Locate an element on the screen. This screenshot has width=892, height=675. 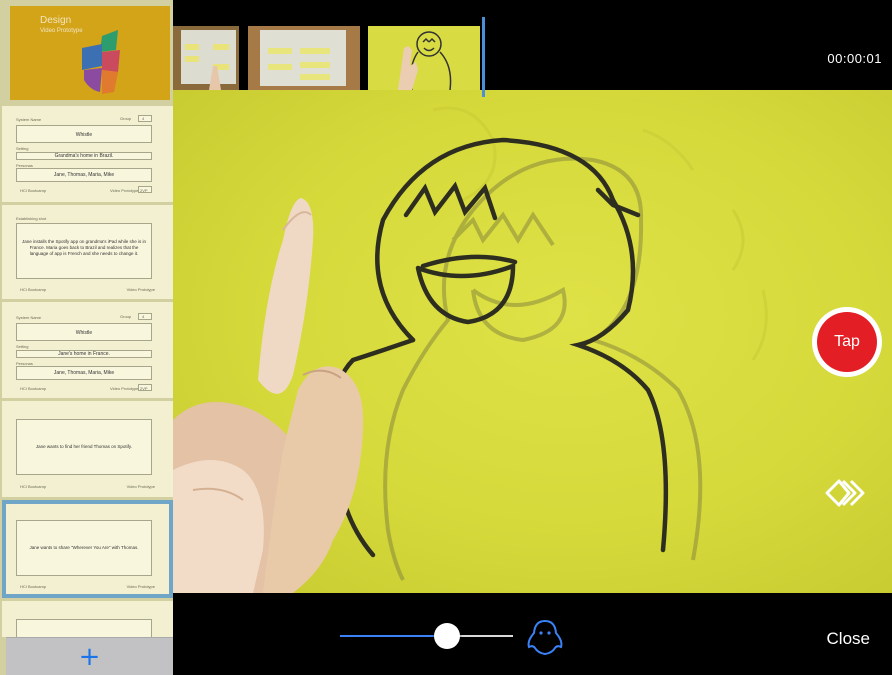
scene-card is located at coordinates (87, 619).